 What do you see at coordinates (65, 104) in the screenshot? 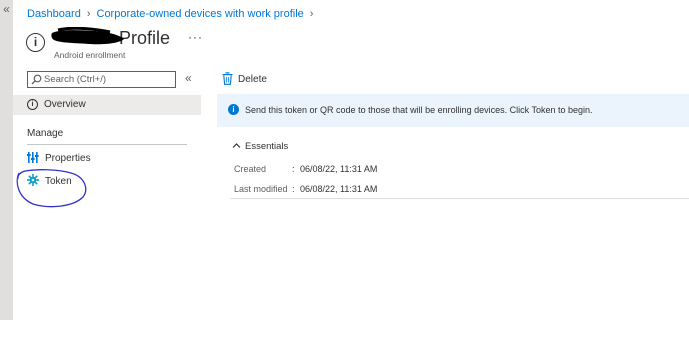
I see `sidebar-item-label: Overview` at bounding box center [65, 104].